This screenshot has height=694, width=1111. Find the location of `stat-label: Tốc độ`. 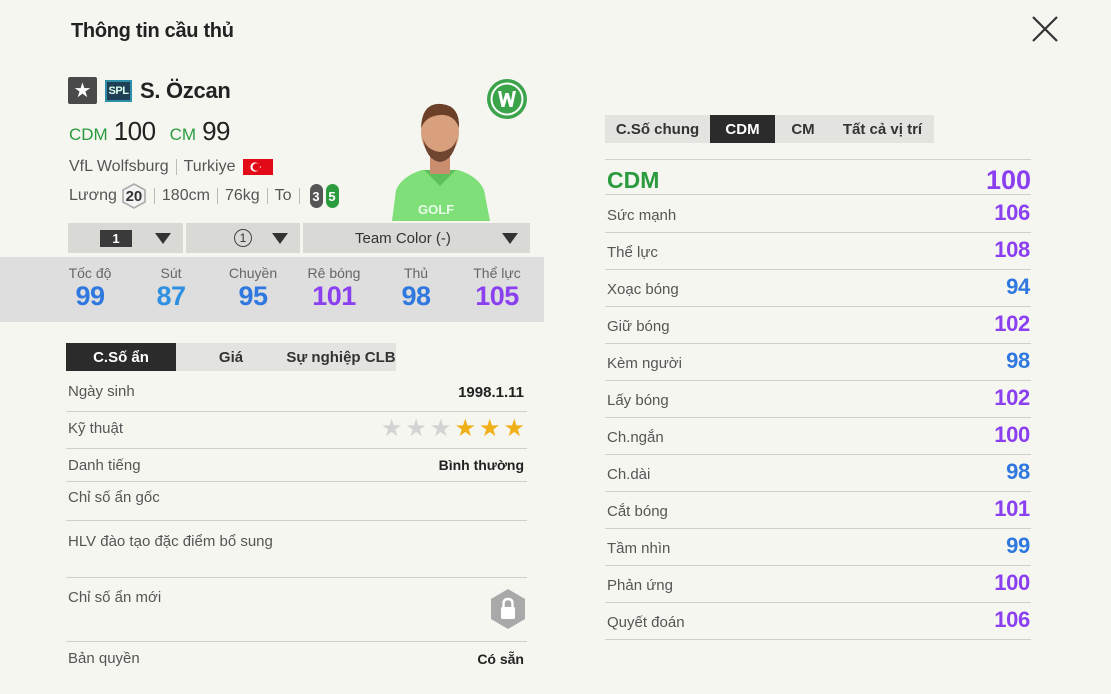

stat-label: Tốc độ is located at coordinates (90, 273).